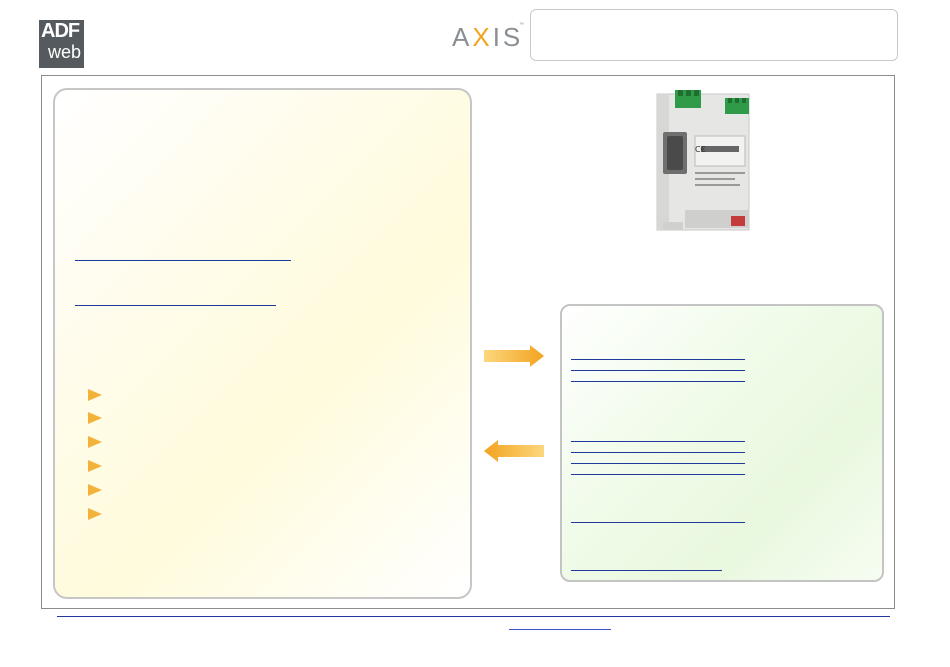  I want to click on arrow-left-icon, so click(514, 451).